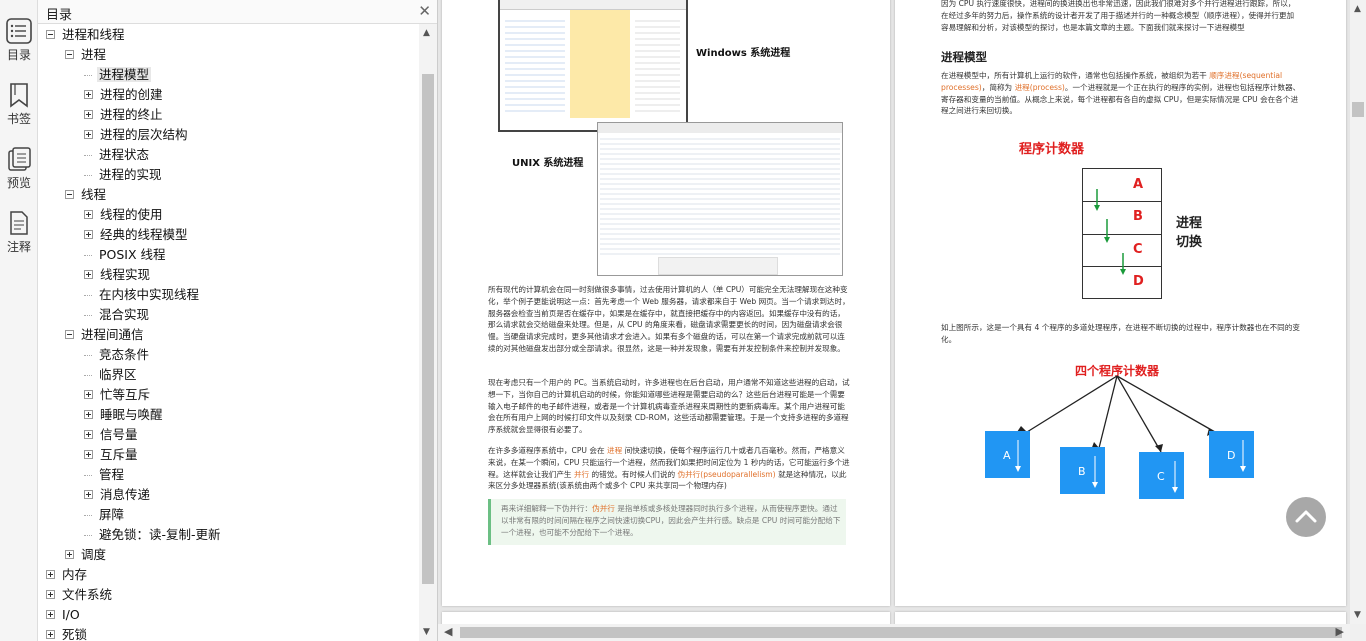 The height and width of the screenshot is (641, 1366). Describe the element at coordinates (86, 55) in the screenshot. I see `toc-item: 进程` at that location.